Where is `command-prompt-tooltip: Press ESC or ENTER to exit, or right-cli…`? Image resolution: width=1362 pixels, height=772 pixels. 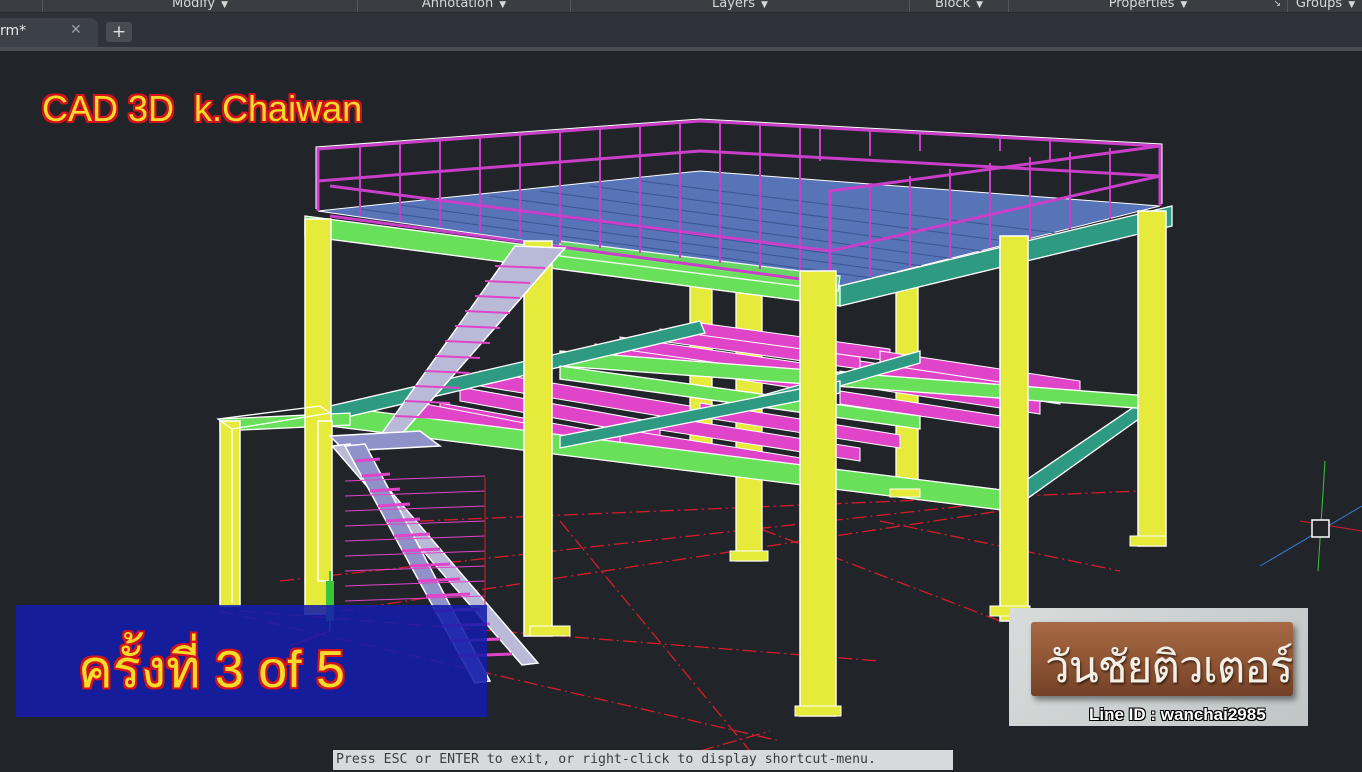
command-prompt-tooltip: Press ESC or ENTER to exit, or right-cli… is located at coordinates (643, 760).